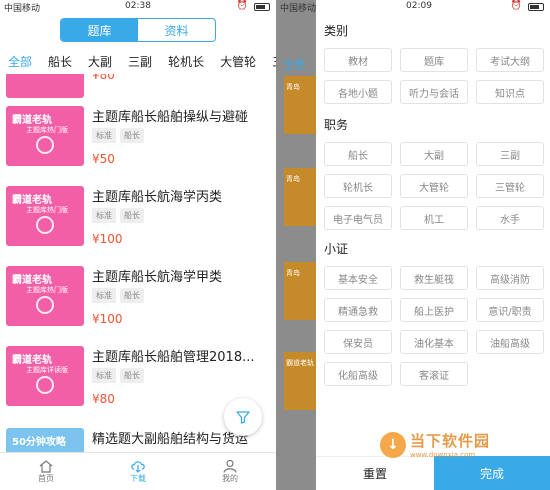  Describe the element at coordinates (358, 92) in the screenshot. I see `filter-chip: 各地小题` at that location.